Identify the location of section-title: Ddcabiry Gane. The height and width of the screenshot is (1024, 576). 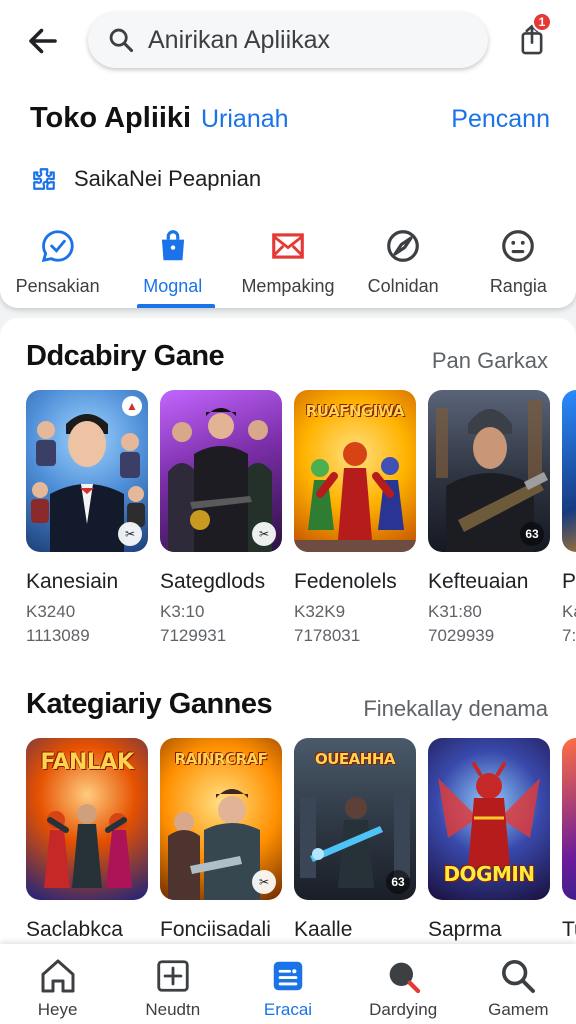
(125, 356).